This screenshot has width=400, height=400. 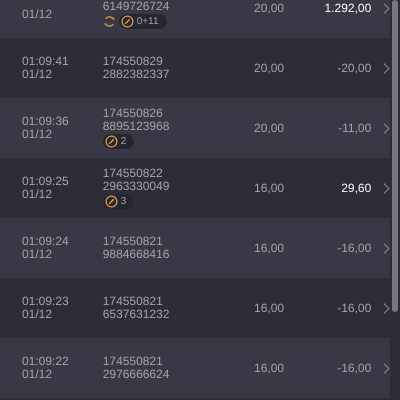 What do you see at coordinates (354, 68) in the screenshot?
I see `result-text: -20,00` at bounding box center [354, 68].